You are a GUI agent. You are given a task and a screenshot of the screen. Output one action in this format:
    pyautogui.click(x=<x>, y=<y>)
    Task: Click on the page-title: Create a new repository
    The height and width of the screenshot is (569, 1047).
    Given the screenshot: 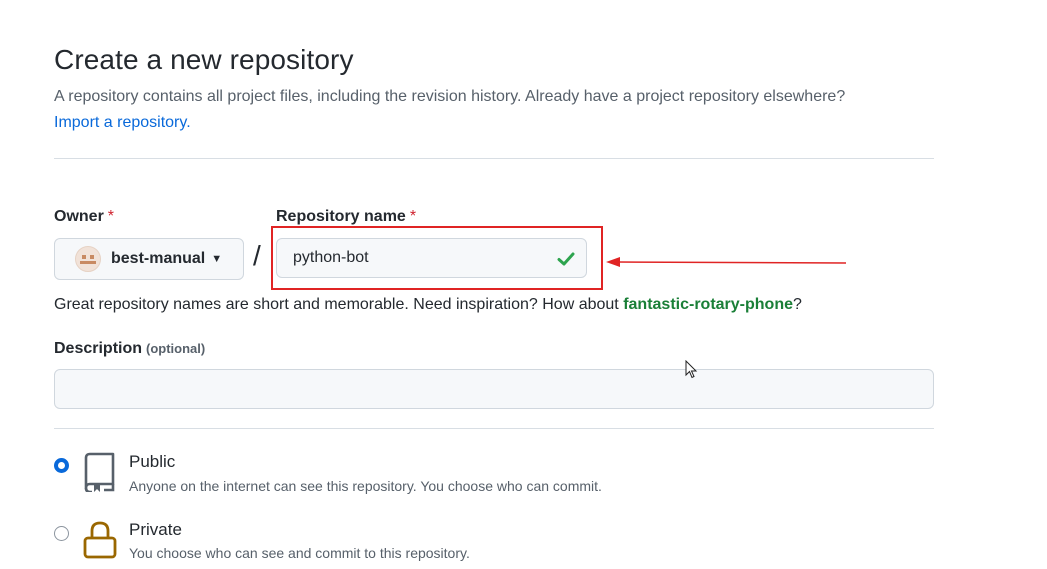 What is the action you would take?
    pyautogui.click(x=204, y=59)
    